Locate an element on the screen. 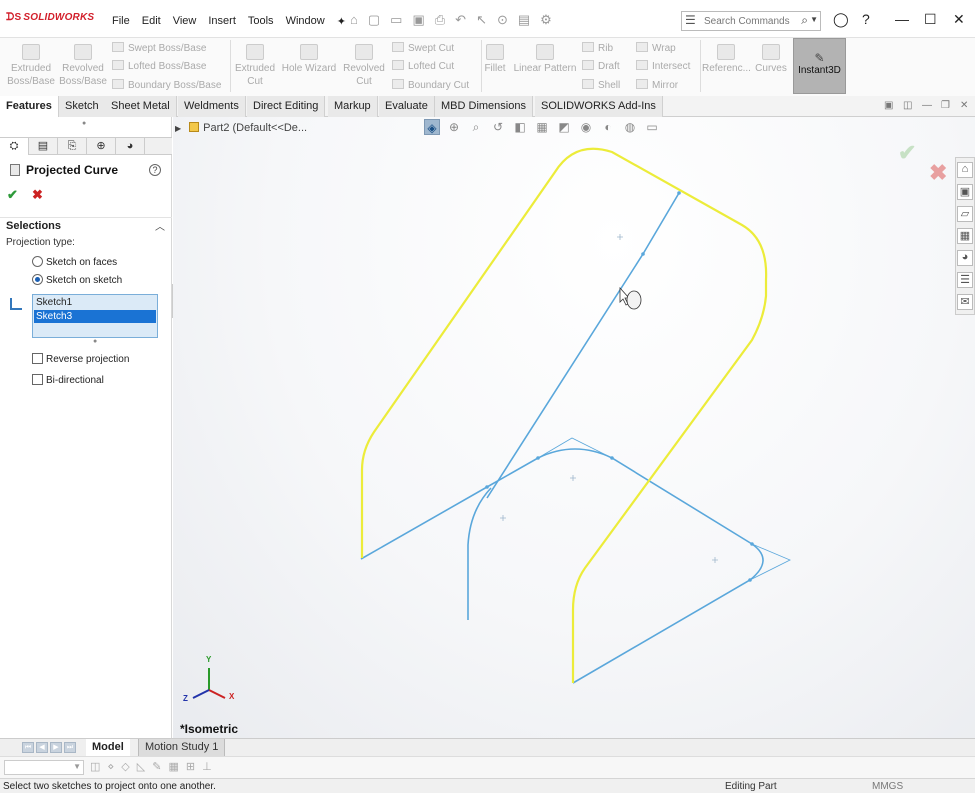  tab-add-ins: SOLIDWORKS Add-Ins is located at coordinates (599, 106).